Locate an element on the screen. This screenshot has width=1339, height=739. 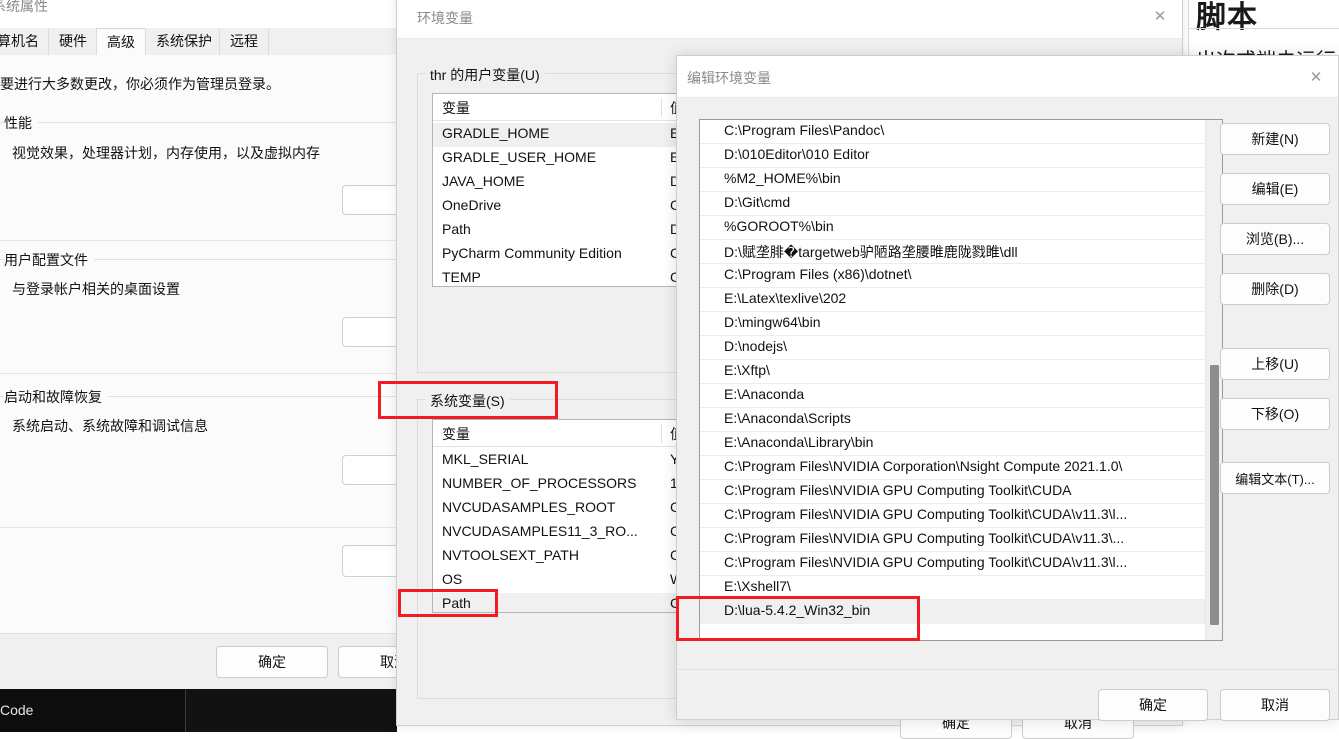
background-document-title: 脚本 is located at coordinates (1227, 17).